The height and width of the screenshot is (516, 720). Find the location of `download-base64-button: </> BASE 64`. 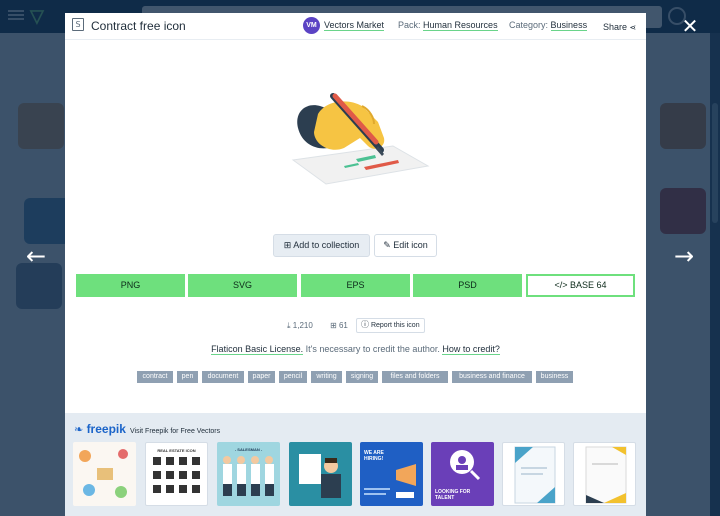

download-base64-button: </> BASE 64 is located at coordinates (580, 285).